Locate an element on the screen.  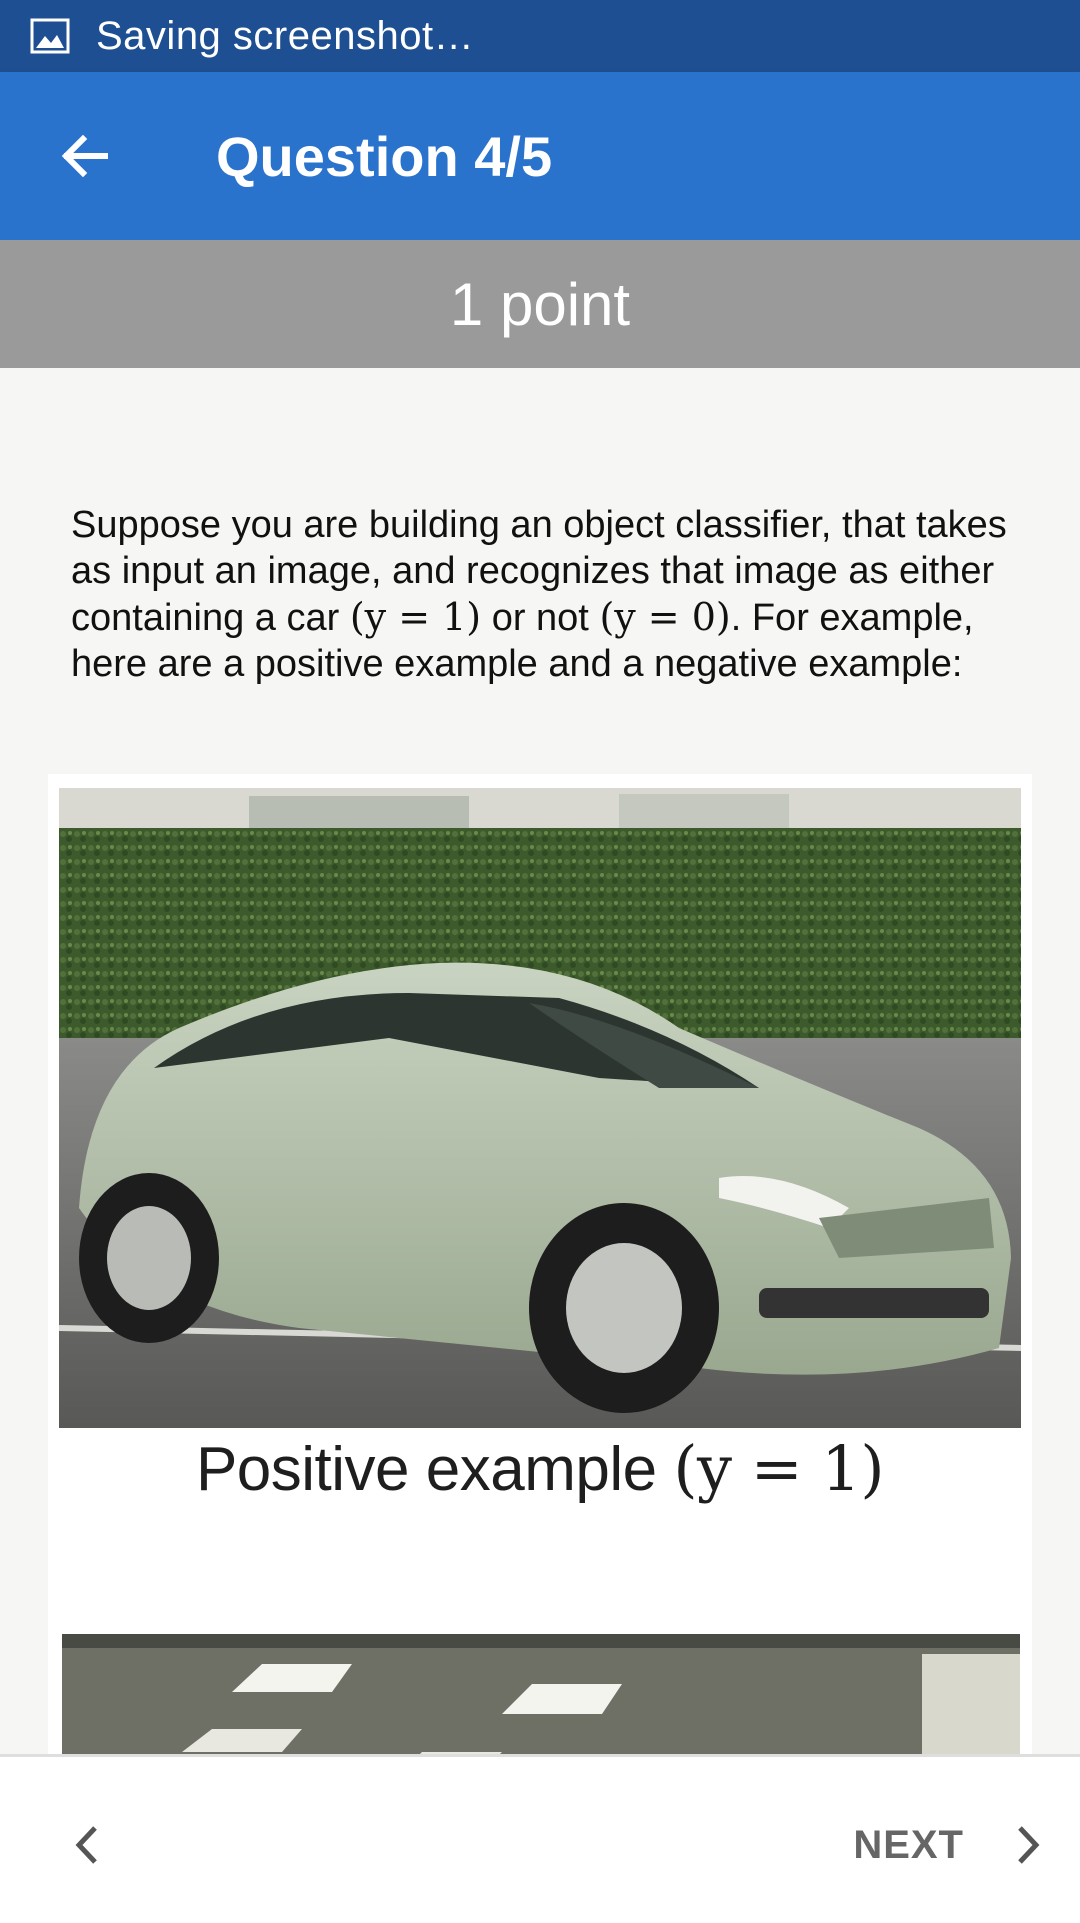
chevron-right-icon is located at coordinates (1029, 1845).